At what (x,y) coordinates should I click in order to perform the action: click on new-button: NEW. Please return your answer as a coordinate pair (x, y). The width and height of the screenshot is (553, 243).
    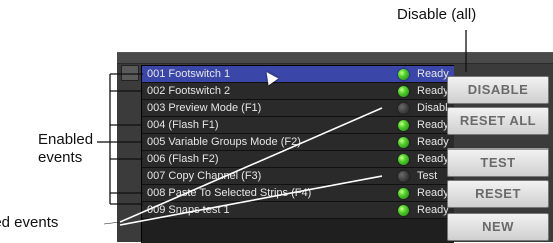
    Looking at the image, I should click on (498, 227).